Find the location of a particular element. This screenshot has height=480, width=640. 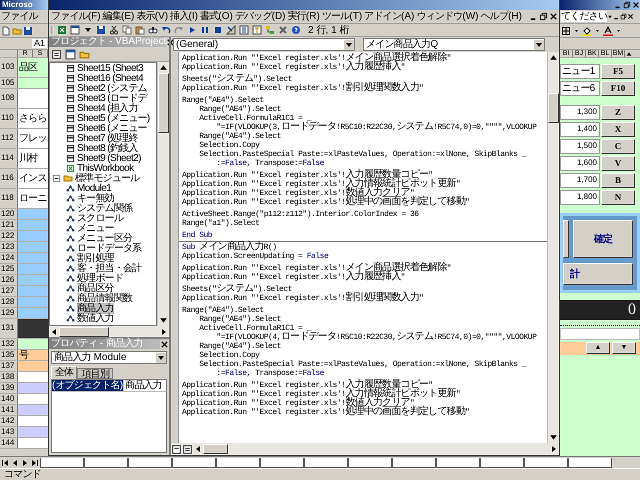

help-search-field: てください is located at coordinates (584, 16).